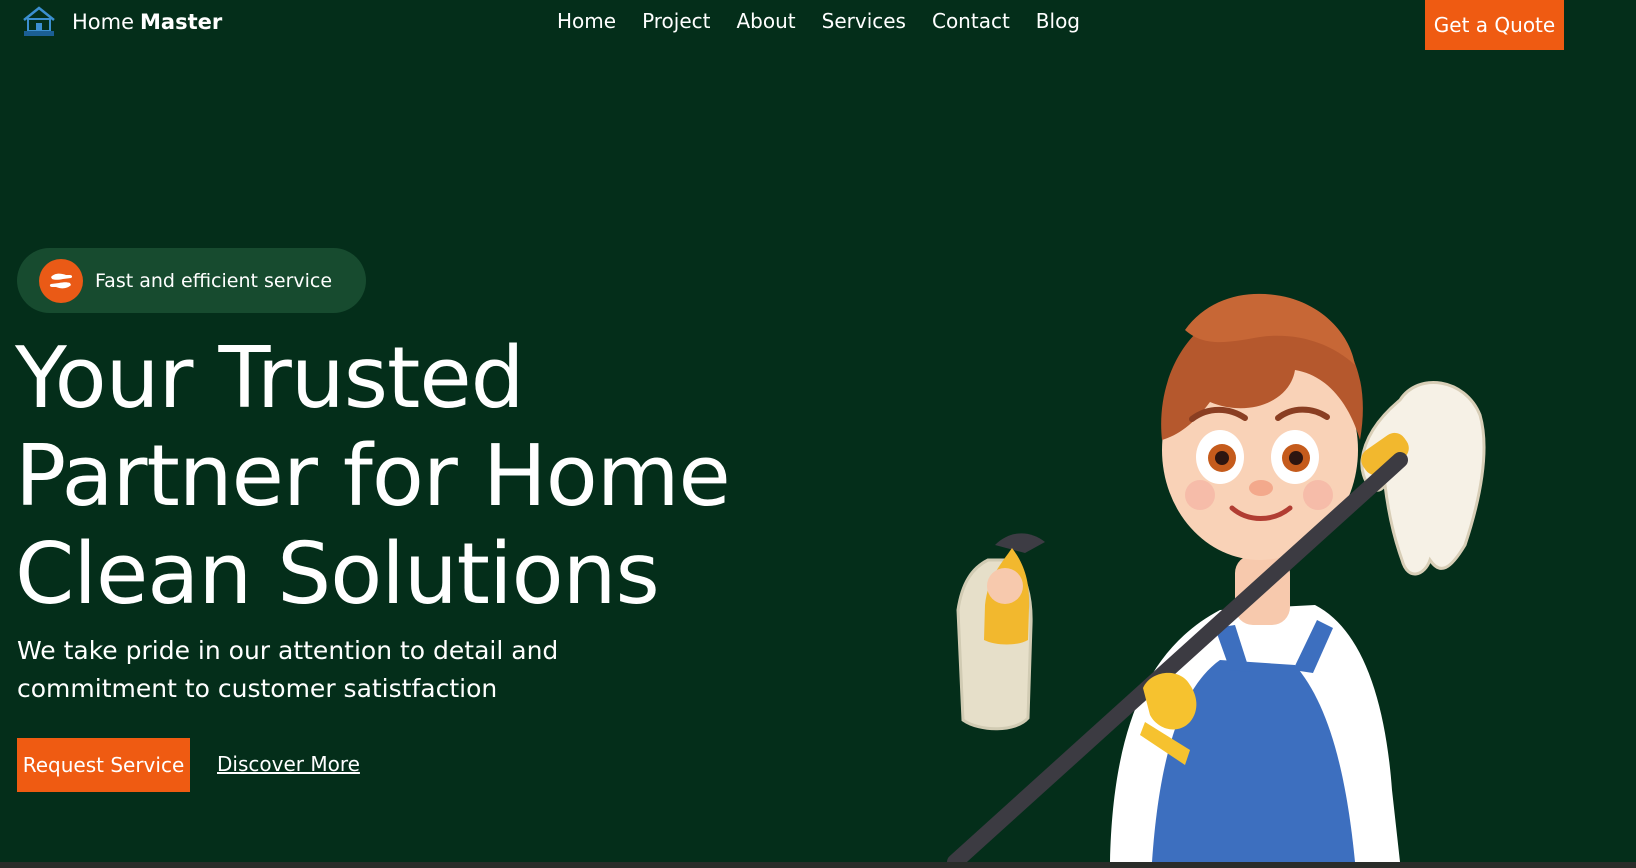  I want to click on nav-project: Project, so click(676, 21).